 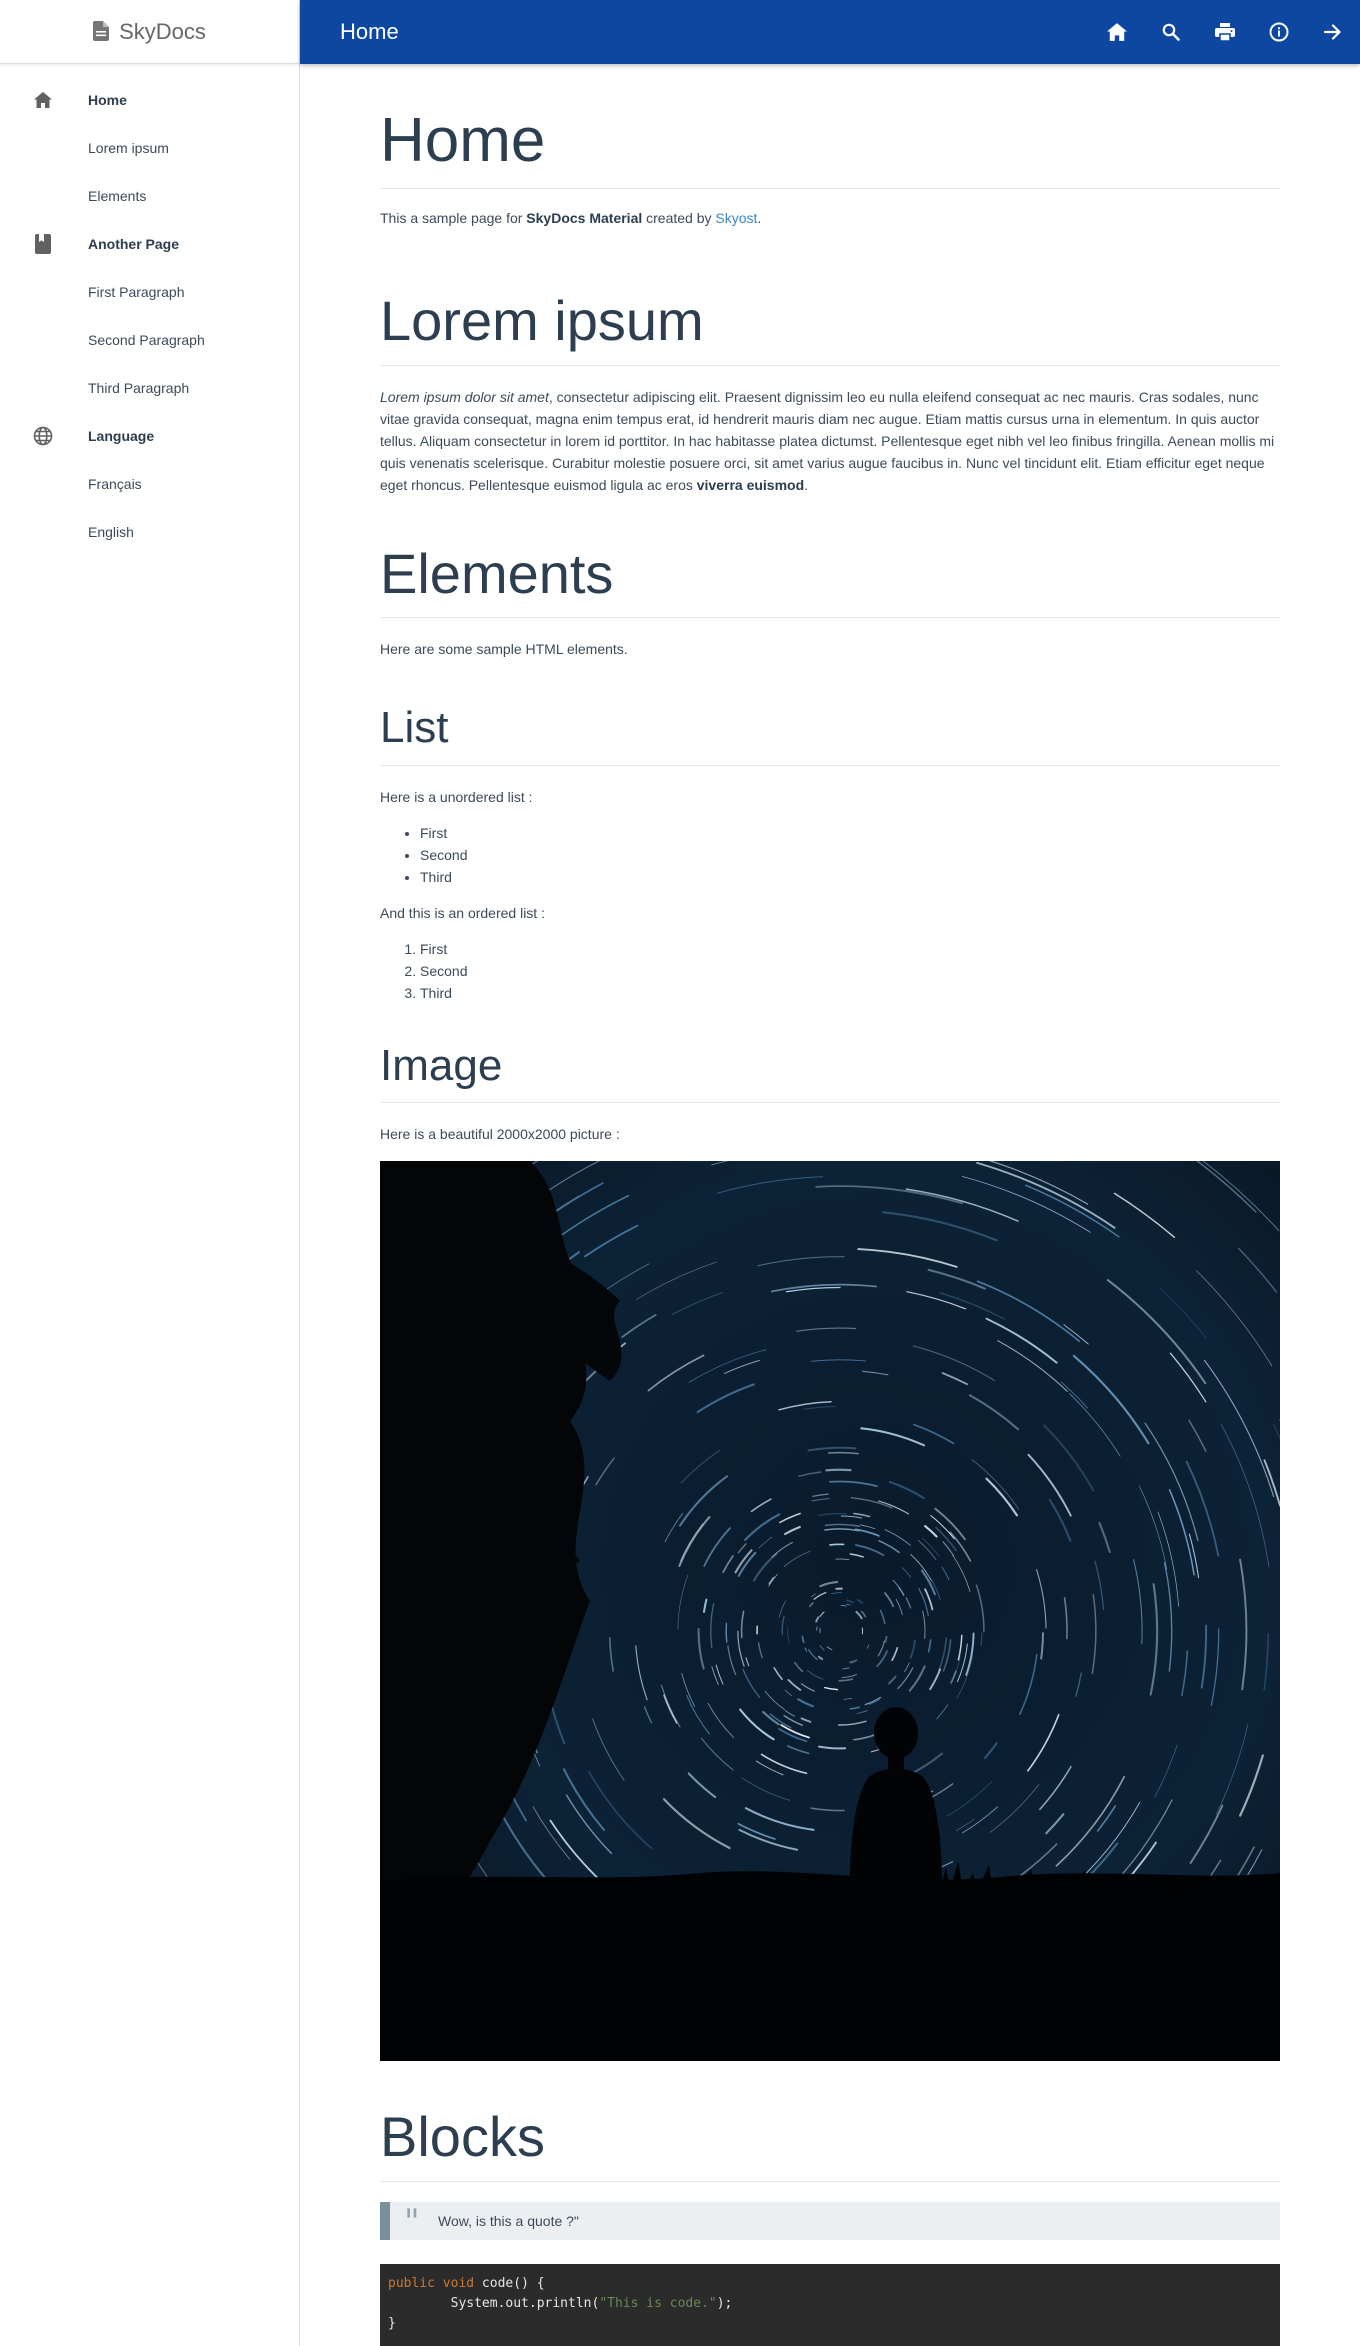 I want to click on intro-strong: SkyDocs Material, so click(x=584, y=218).